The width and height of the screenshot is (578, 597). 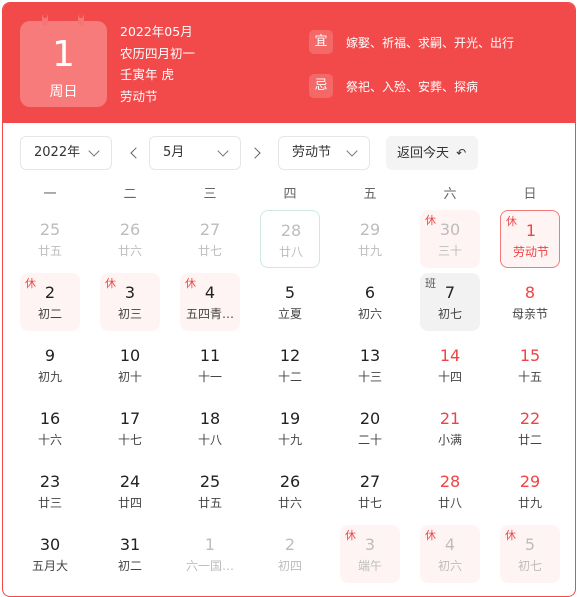 I want to click on calendar-toolbar: 2022年 5月 劳动节 返回今天 ↶, so click(x=289, y=150).